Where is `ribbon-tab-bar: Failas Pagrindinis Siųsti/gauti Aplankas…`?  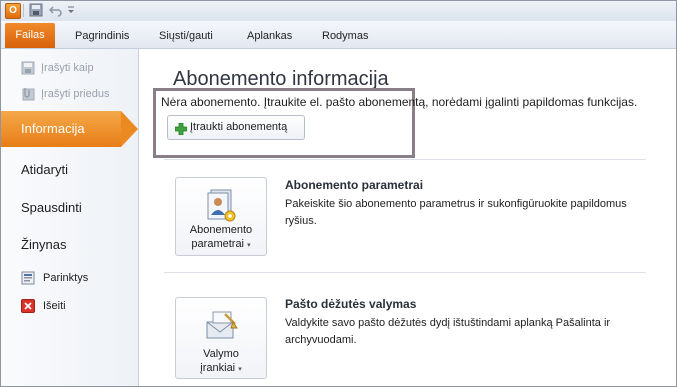
ribbon-tab-bar: Failas Pagrindinis Siųsti/gauti Aplankas… is located at coordinates (338, 35).